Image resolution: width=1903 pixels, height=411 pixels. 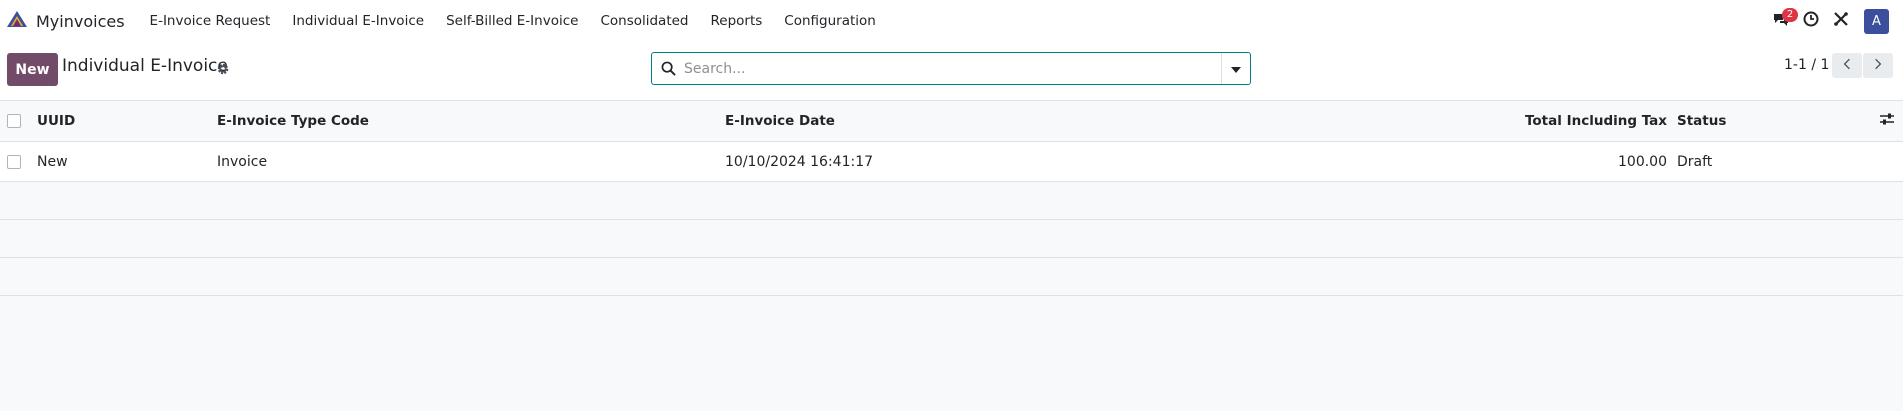 I want to click on tools-icon, so click(x=1841, y=21).